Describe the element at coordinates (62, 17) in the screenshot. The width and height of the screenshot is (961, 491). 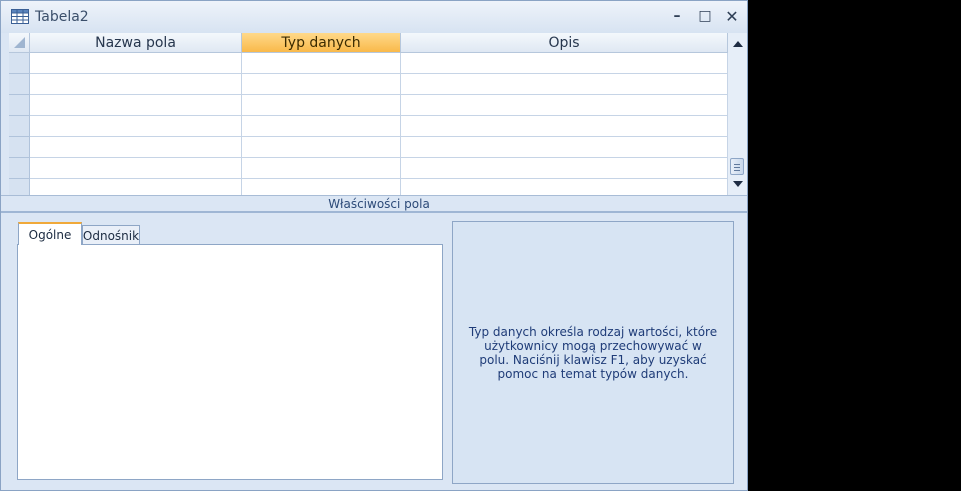
I see `window-title: Tabela2` at that location.